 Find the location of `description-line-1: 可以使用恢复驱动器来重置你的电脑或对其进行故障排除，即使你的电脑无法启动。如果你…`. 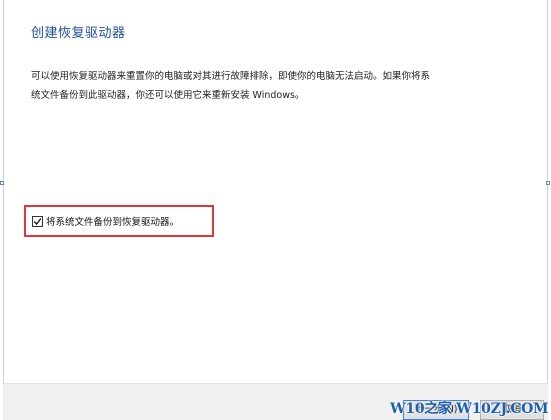

description-line-1: 可以使用恢复驱动器来重置你的电脑或对其进行故障排除，即使你的电脑无法启动。如果你… is located at coordinates (231, 76).